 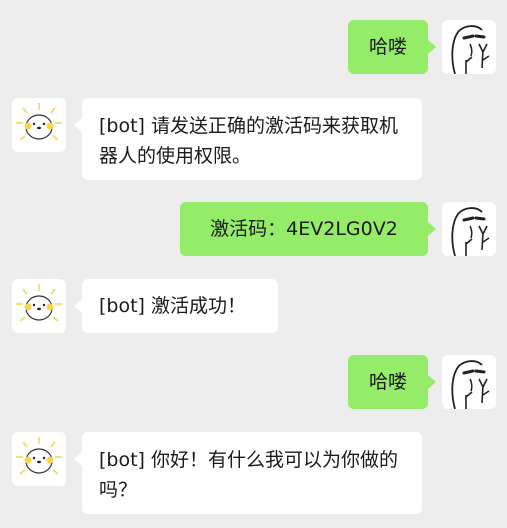 I want to click on message-bubble-incoming: [bot] 请发送正确的激活码来获取机器人的使用权限。, so click(x=252, y=139).